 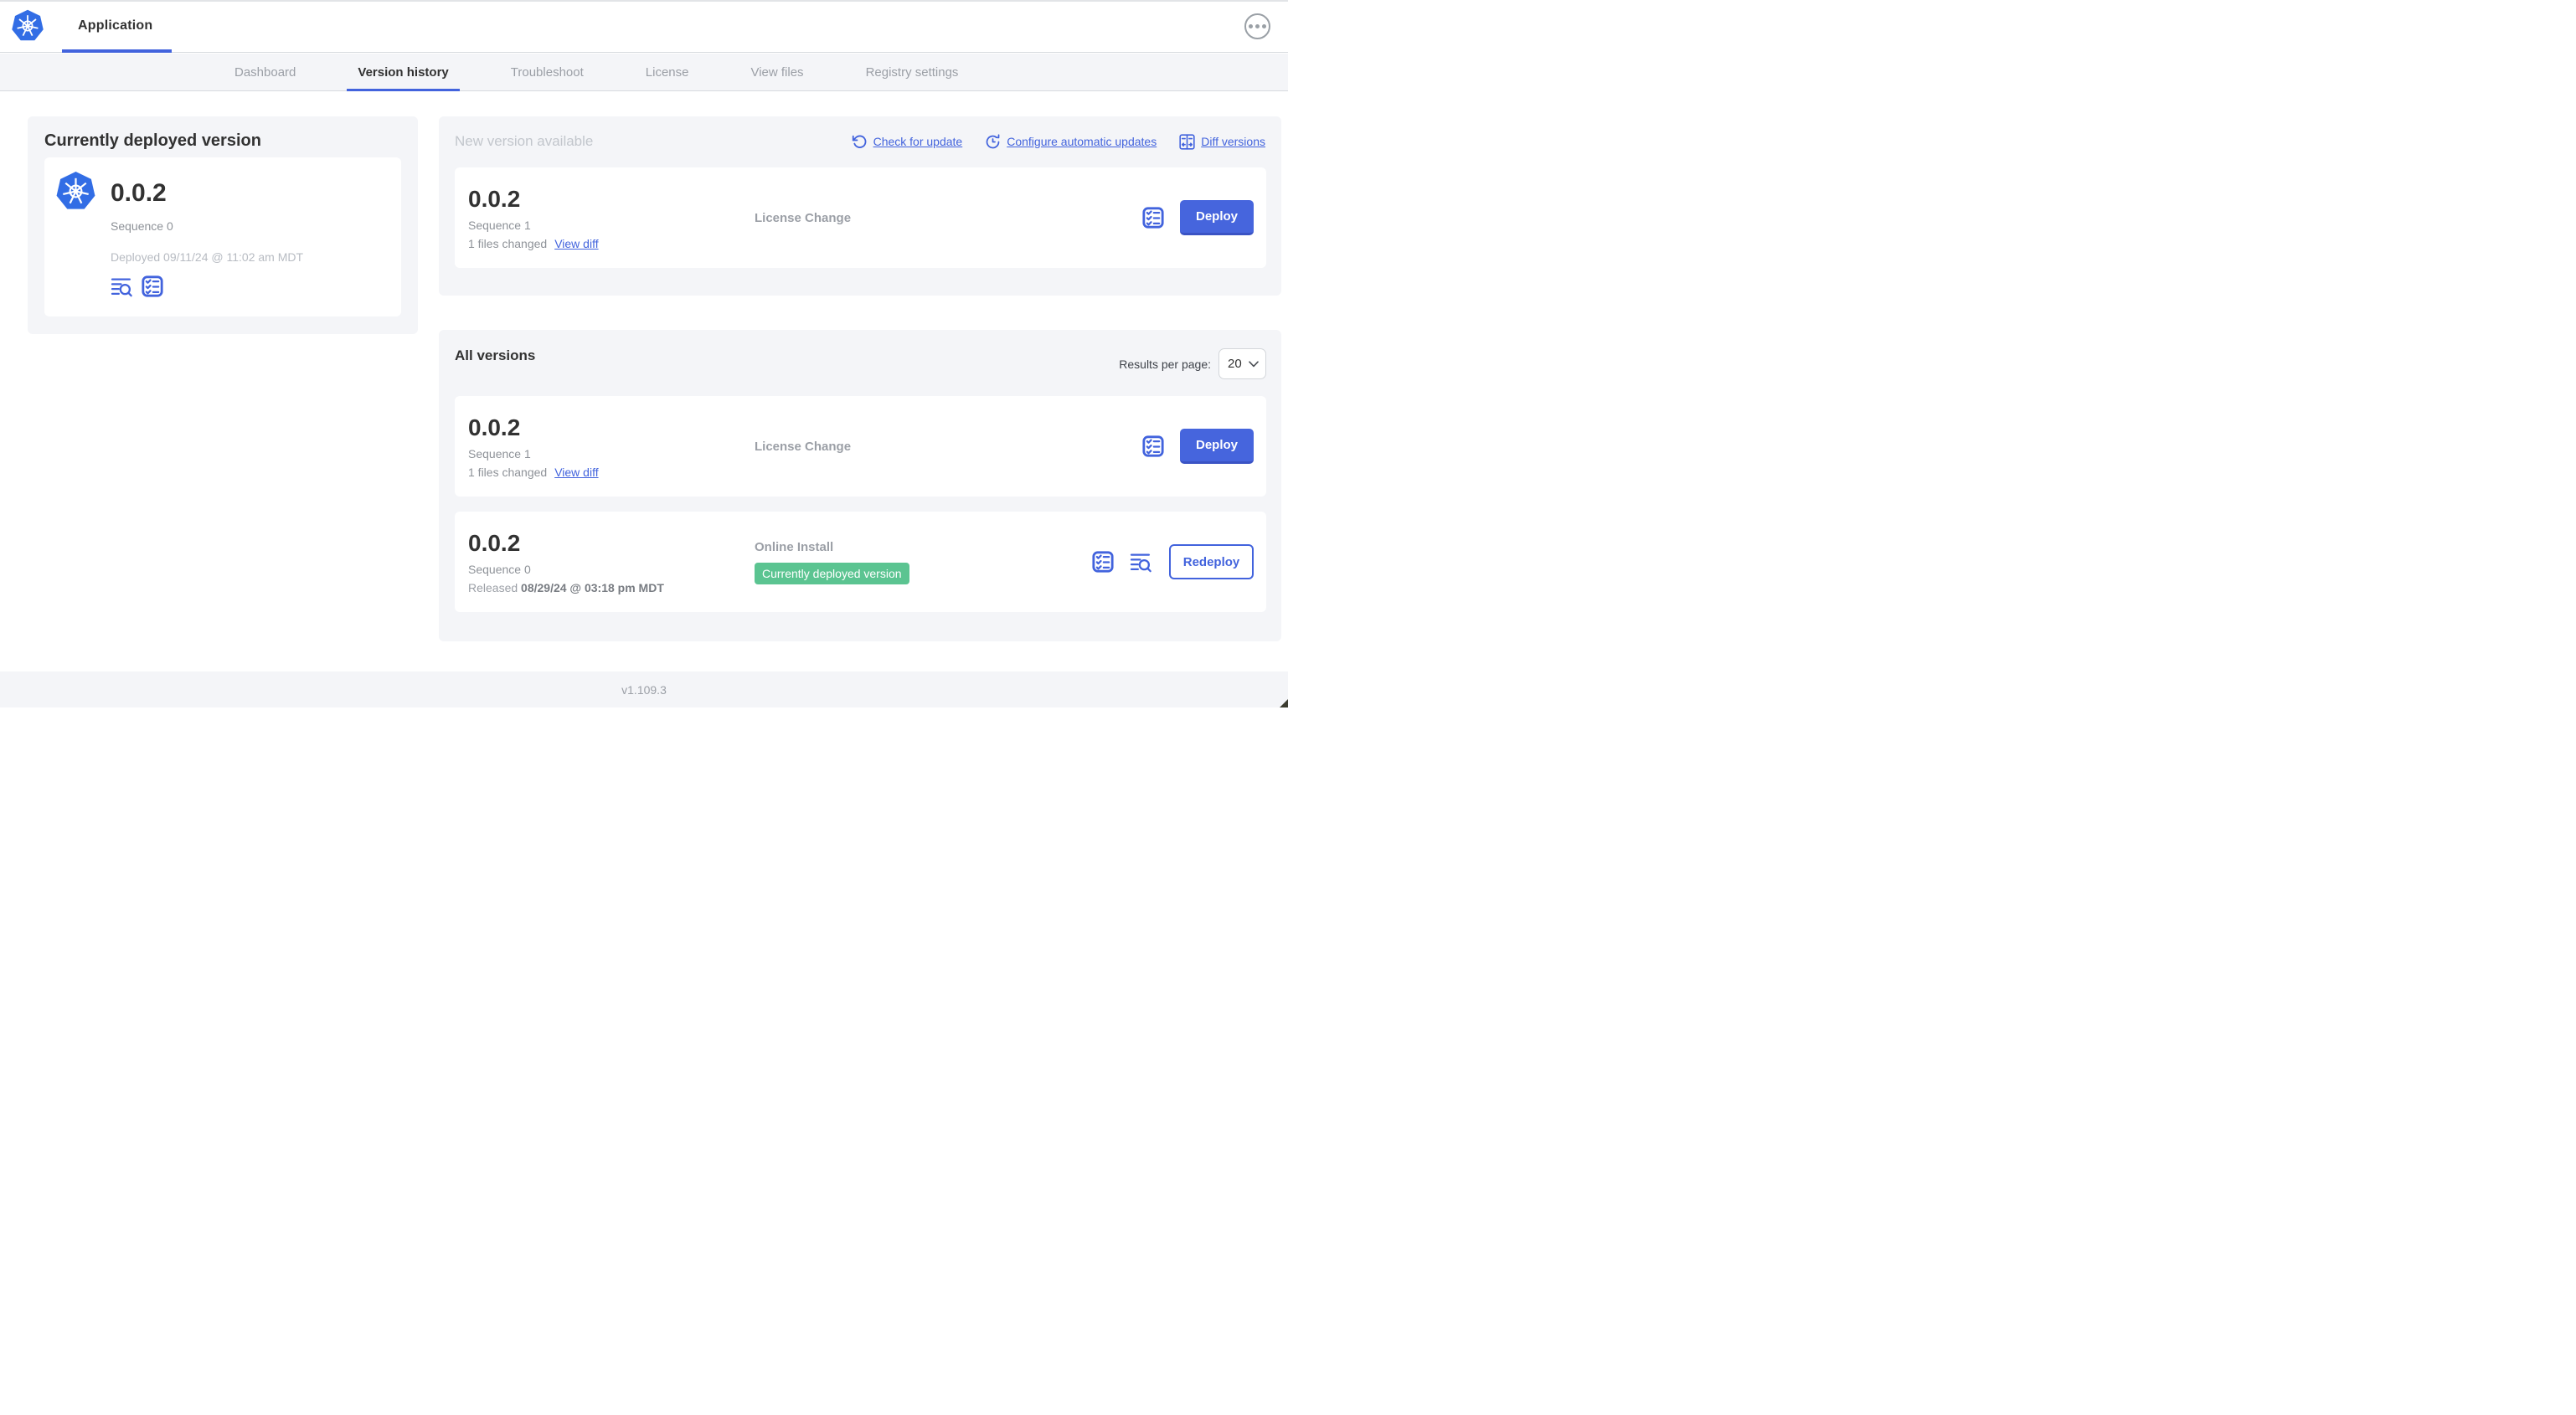 I want to click on schedule-icon, so click(x=993, y=140).